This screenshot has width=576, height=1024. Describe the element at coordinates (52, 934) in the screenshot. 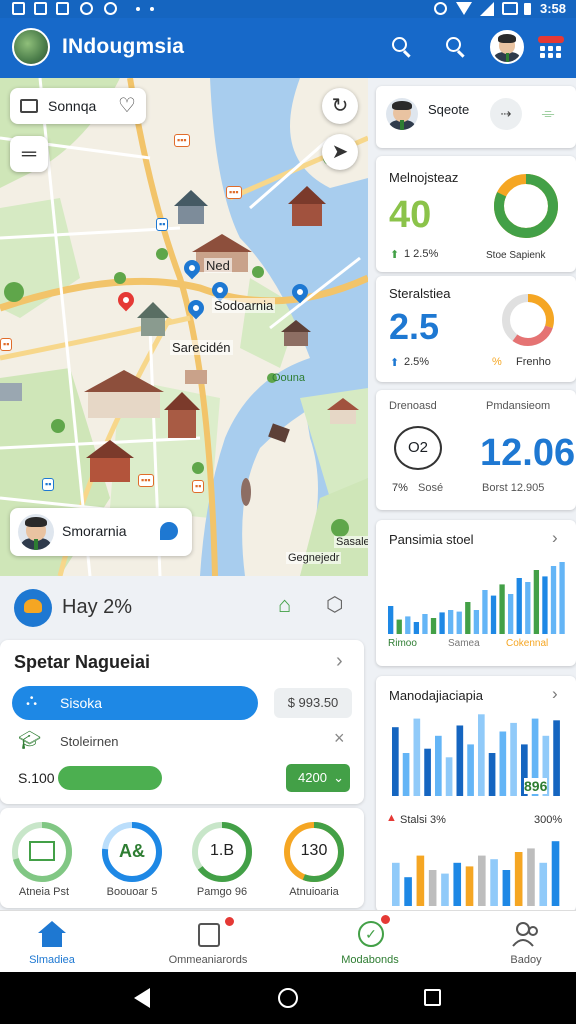

I see `home-icon` at that location.